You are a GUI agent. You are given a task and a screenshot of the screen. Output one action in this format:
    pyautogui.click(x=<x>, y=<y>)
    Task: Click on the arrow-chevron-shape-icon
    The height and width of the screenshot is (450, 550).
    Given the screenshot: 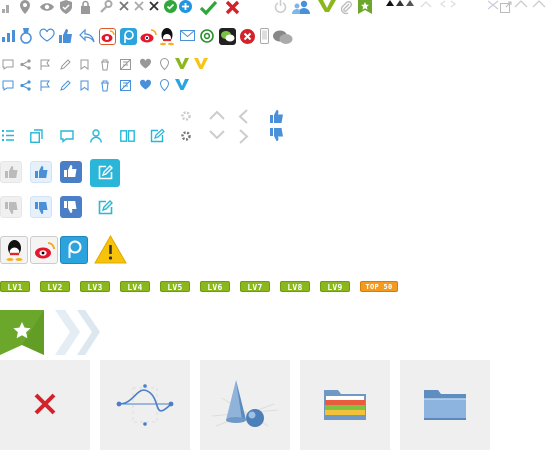 What is the action you would take?
    pyautogui.click(x=77, y=332)
    